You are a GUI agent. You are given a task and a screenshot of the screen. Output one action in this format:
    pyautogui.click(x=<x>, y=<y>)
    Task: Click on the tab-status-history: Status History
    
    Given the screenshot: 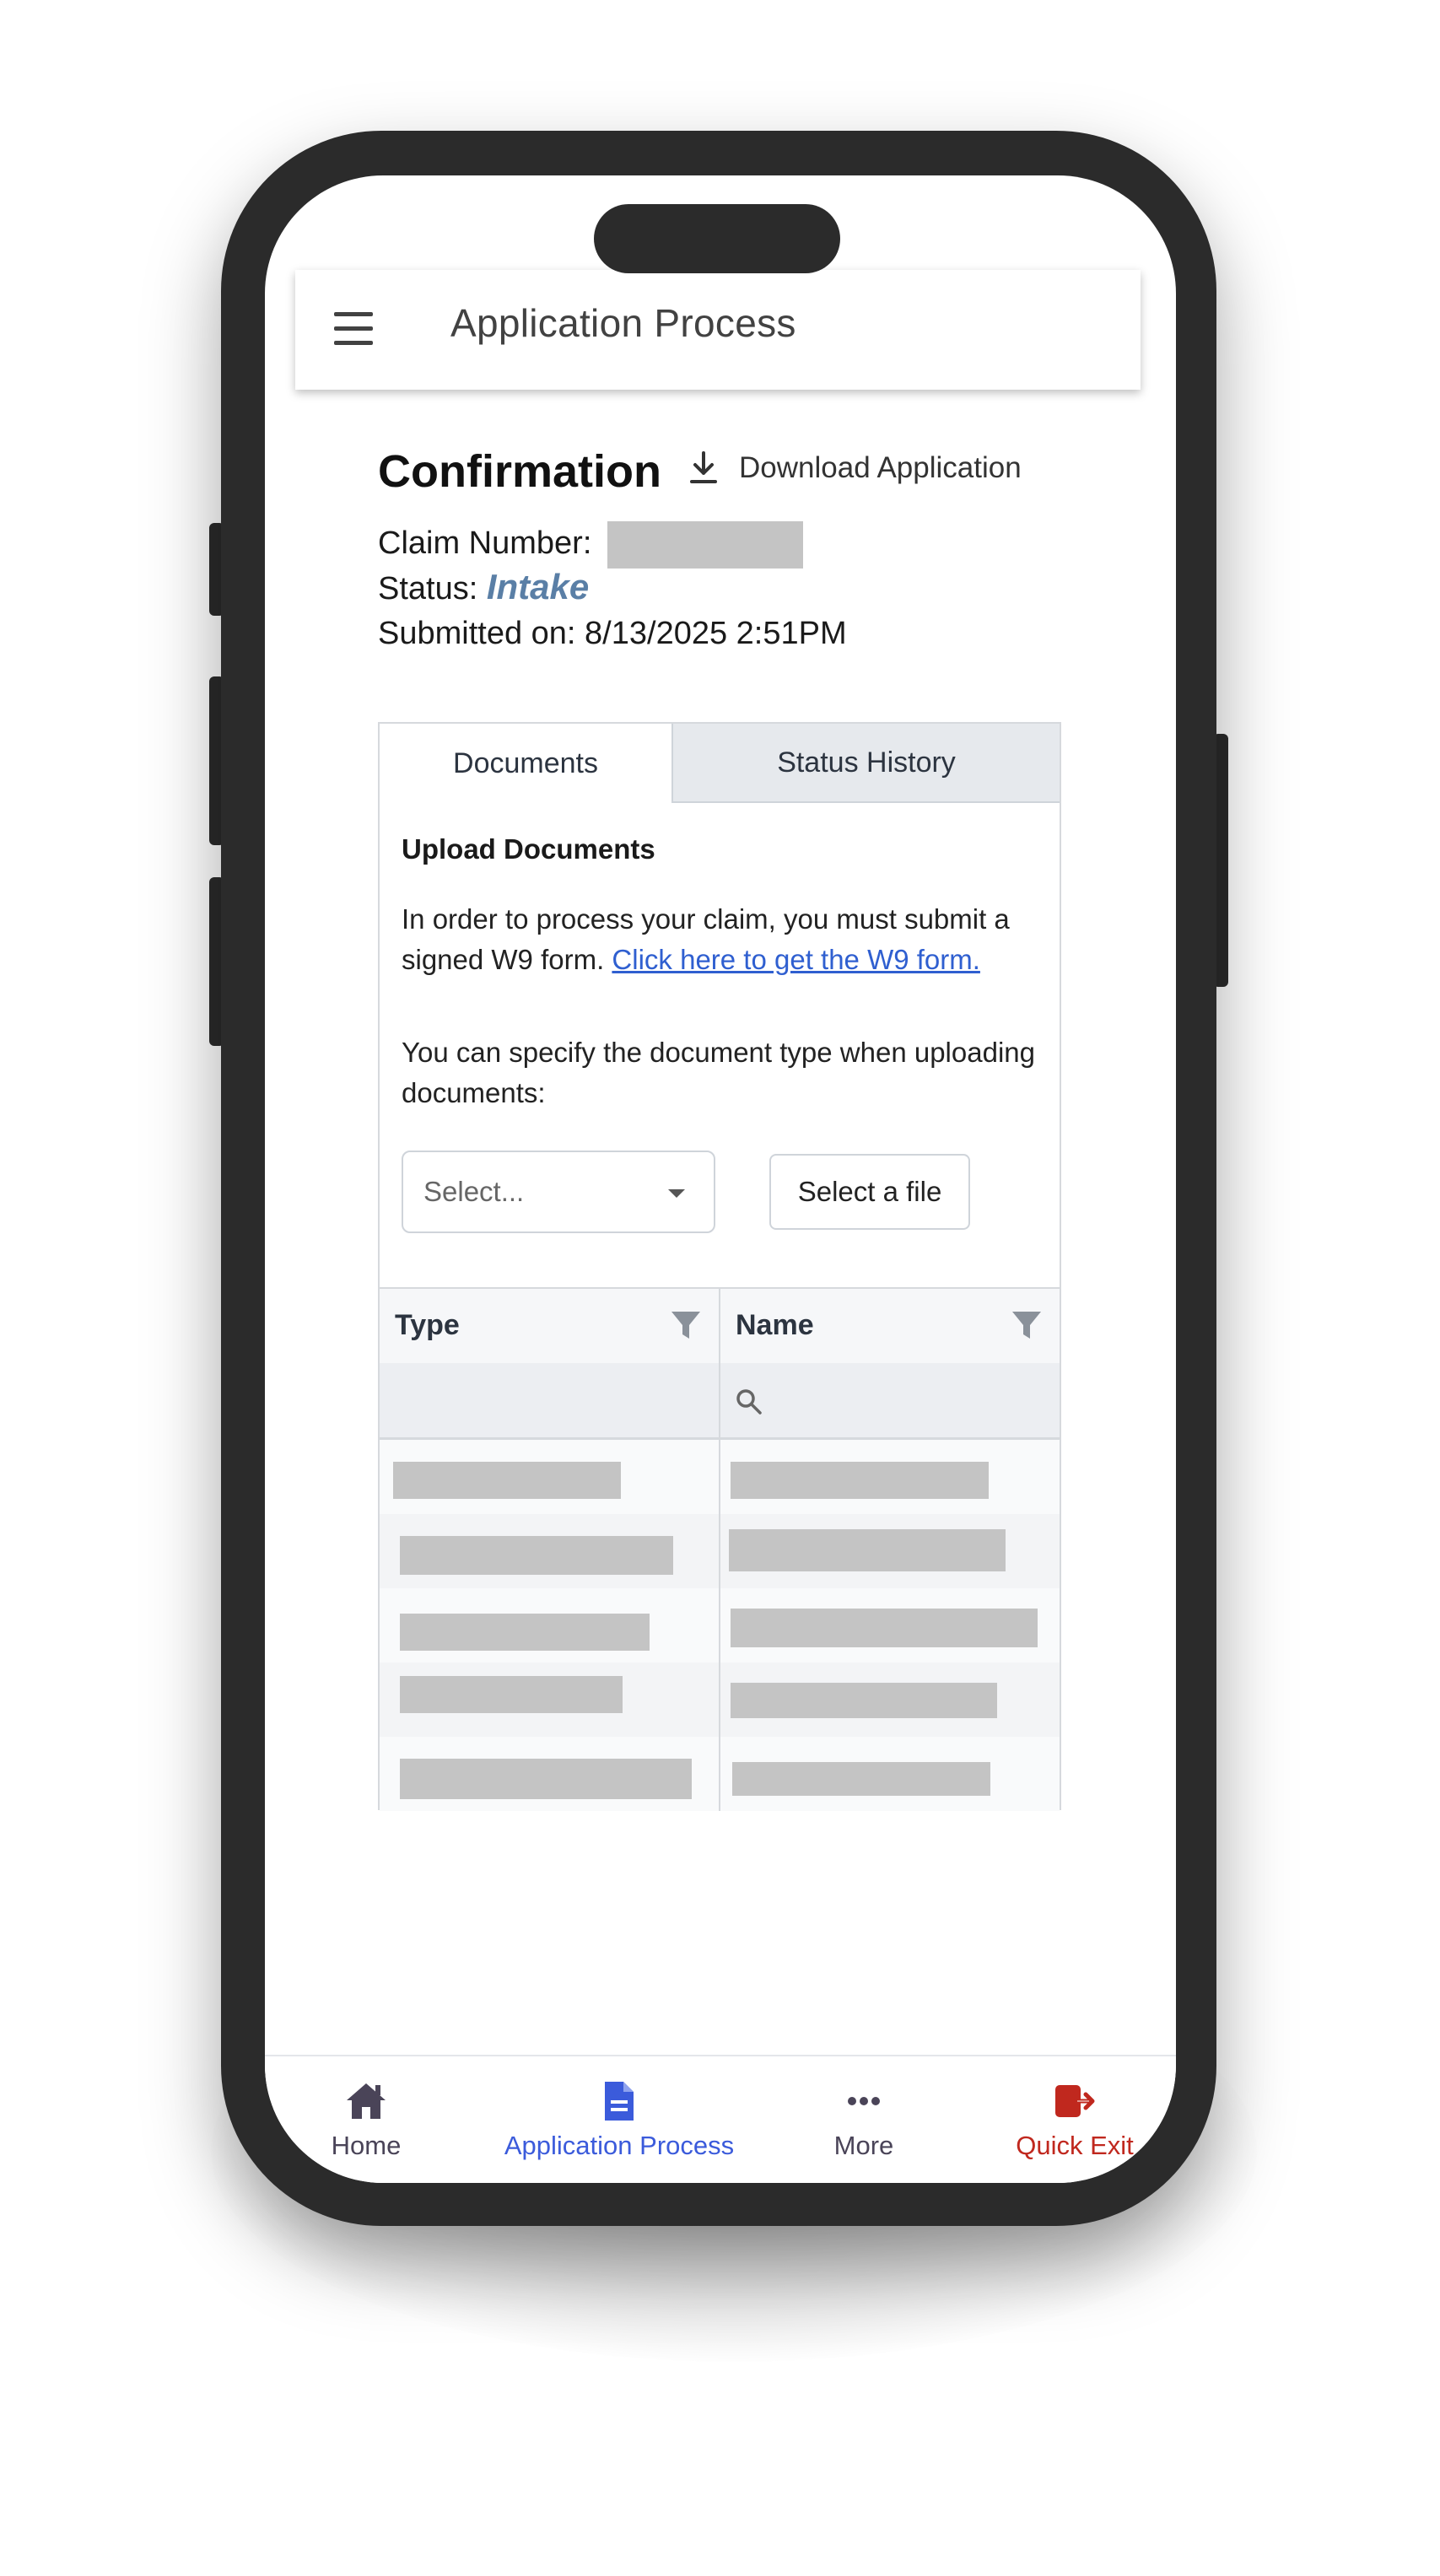 What is the action you would take?
    pyautogui.click(x=865, y=763)
    